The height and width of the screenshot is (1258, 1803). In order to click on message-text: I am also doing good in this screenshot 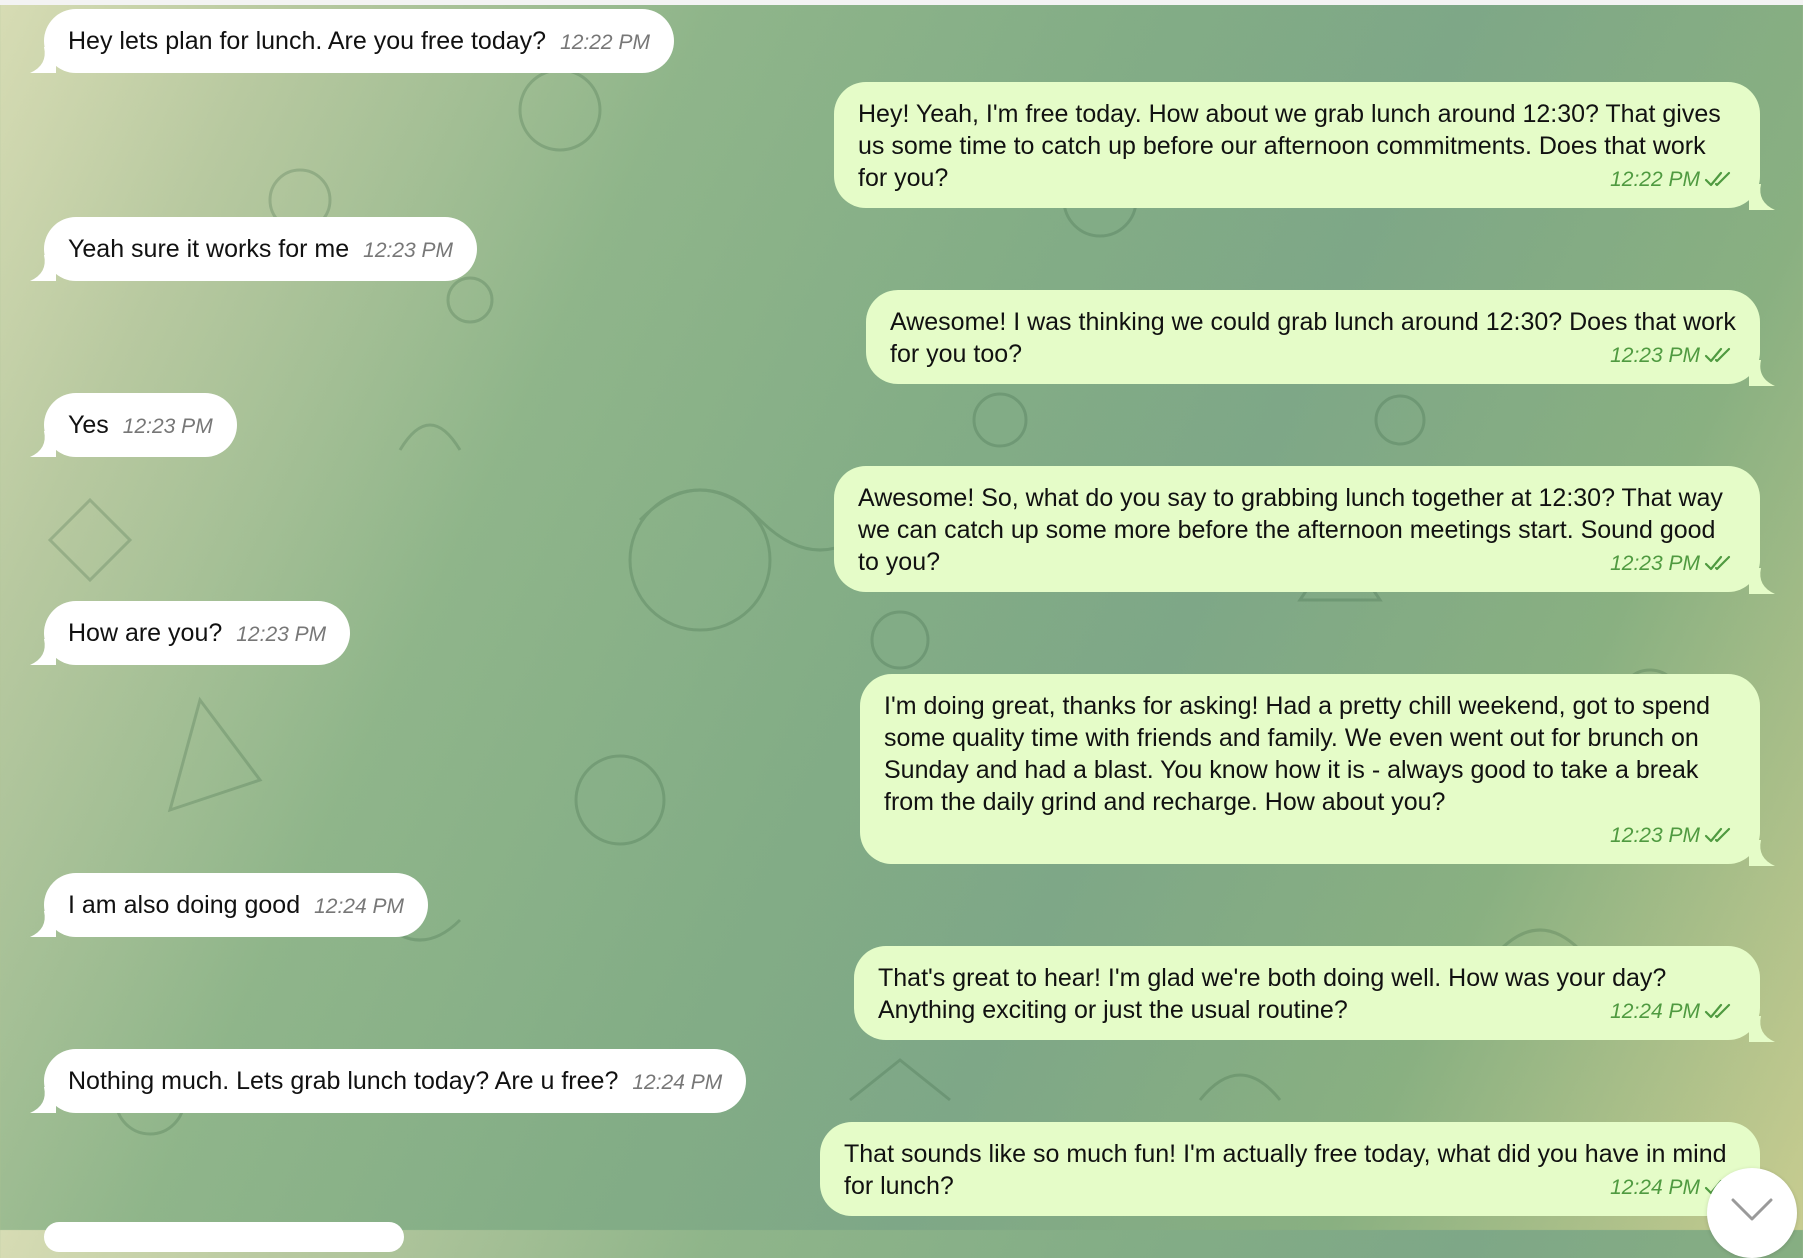, I will do `click(184, 905)`.